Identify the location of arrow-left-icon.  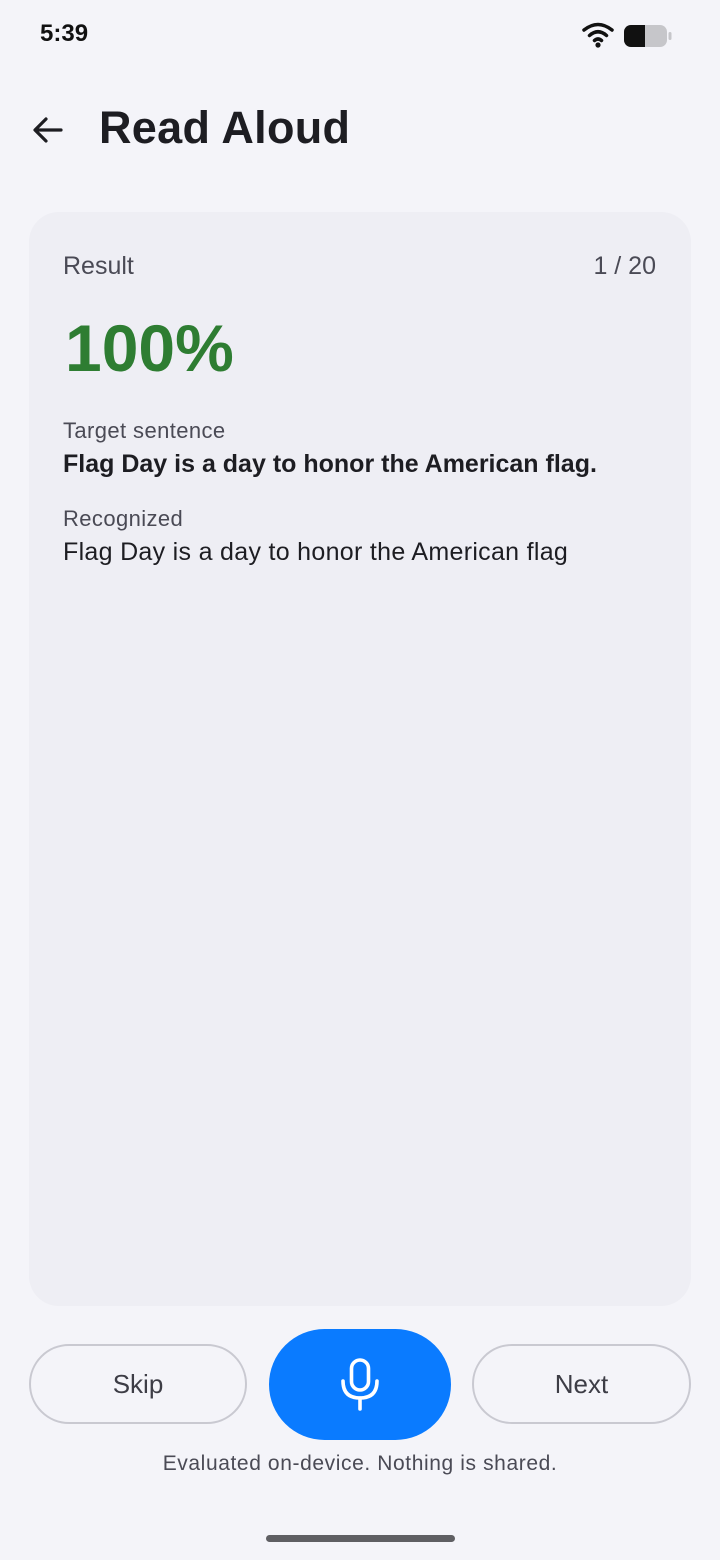
(48, 130).